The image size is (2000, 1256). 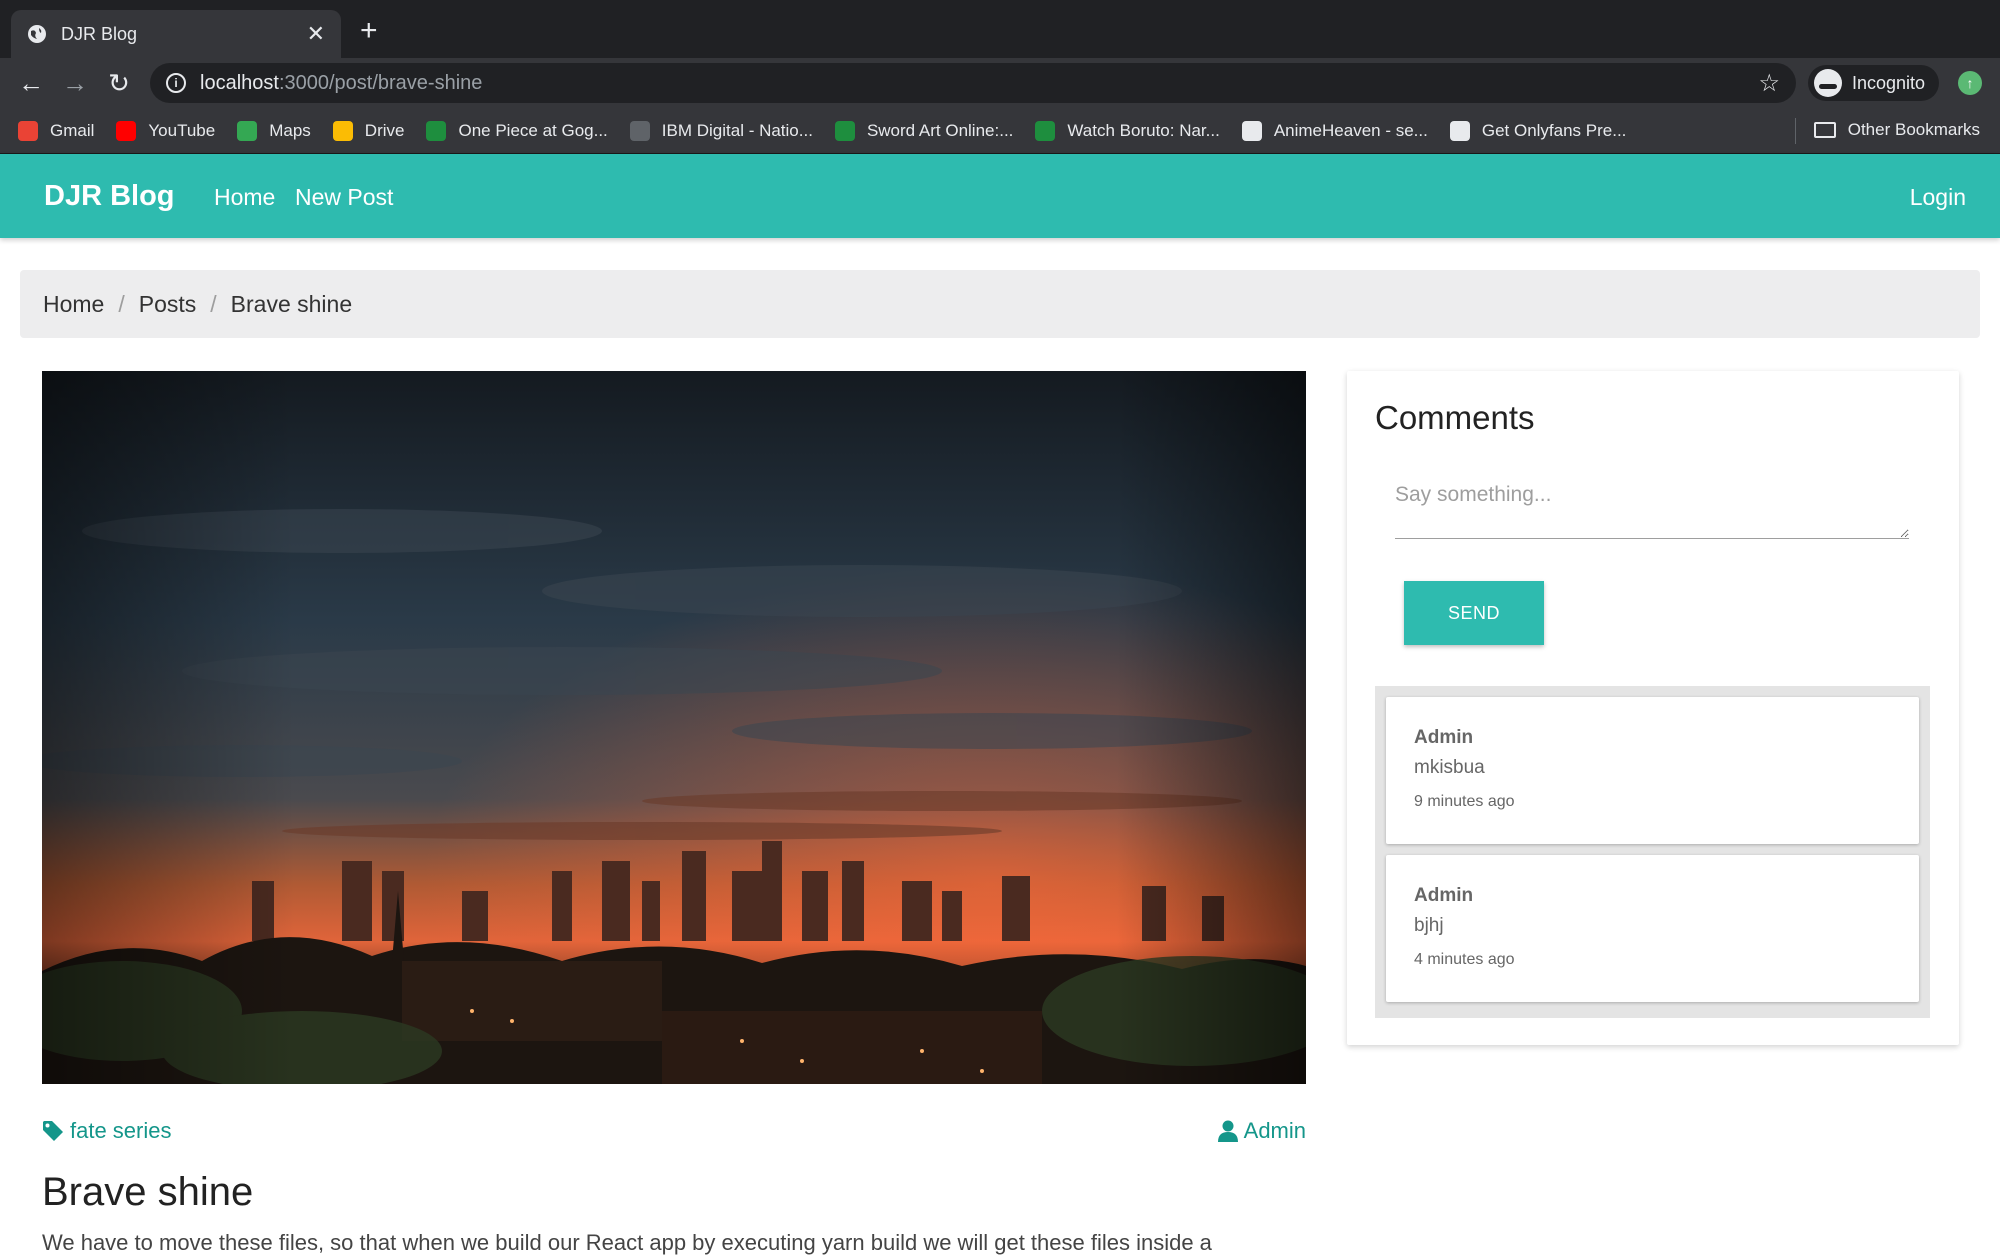 I want to click on nav-new-post-link: New Post, so click(x=344, y=197).